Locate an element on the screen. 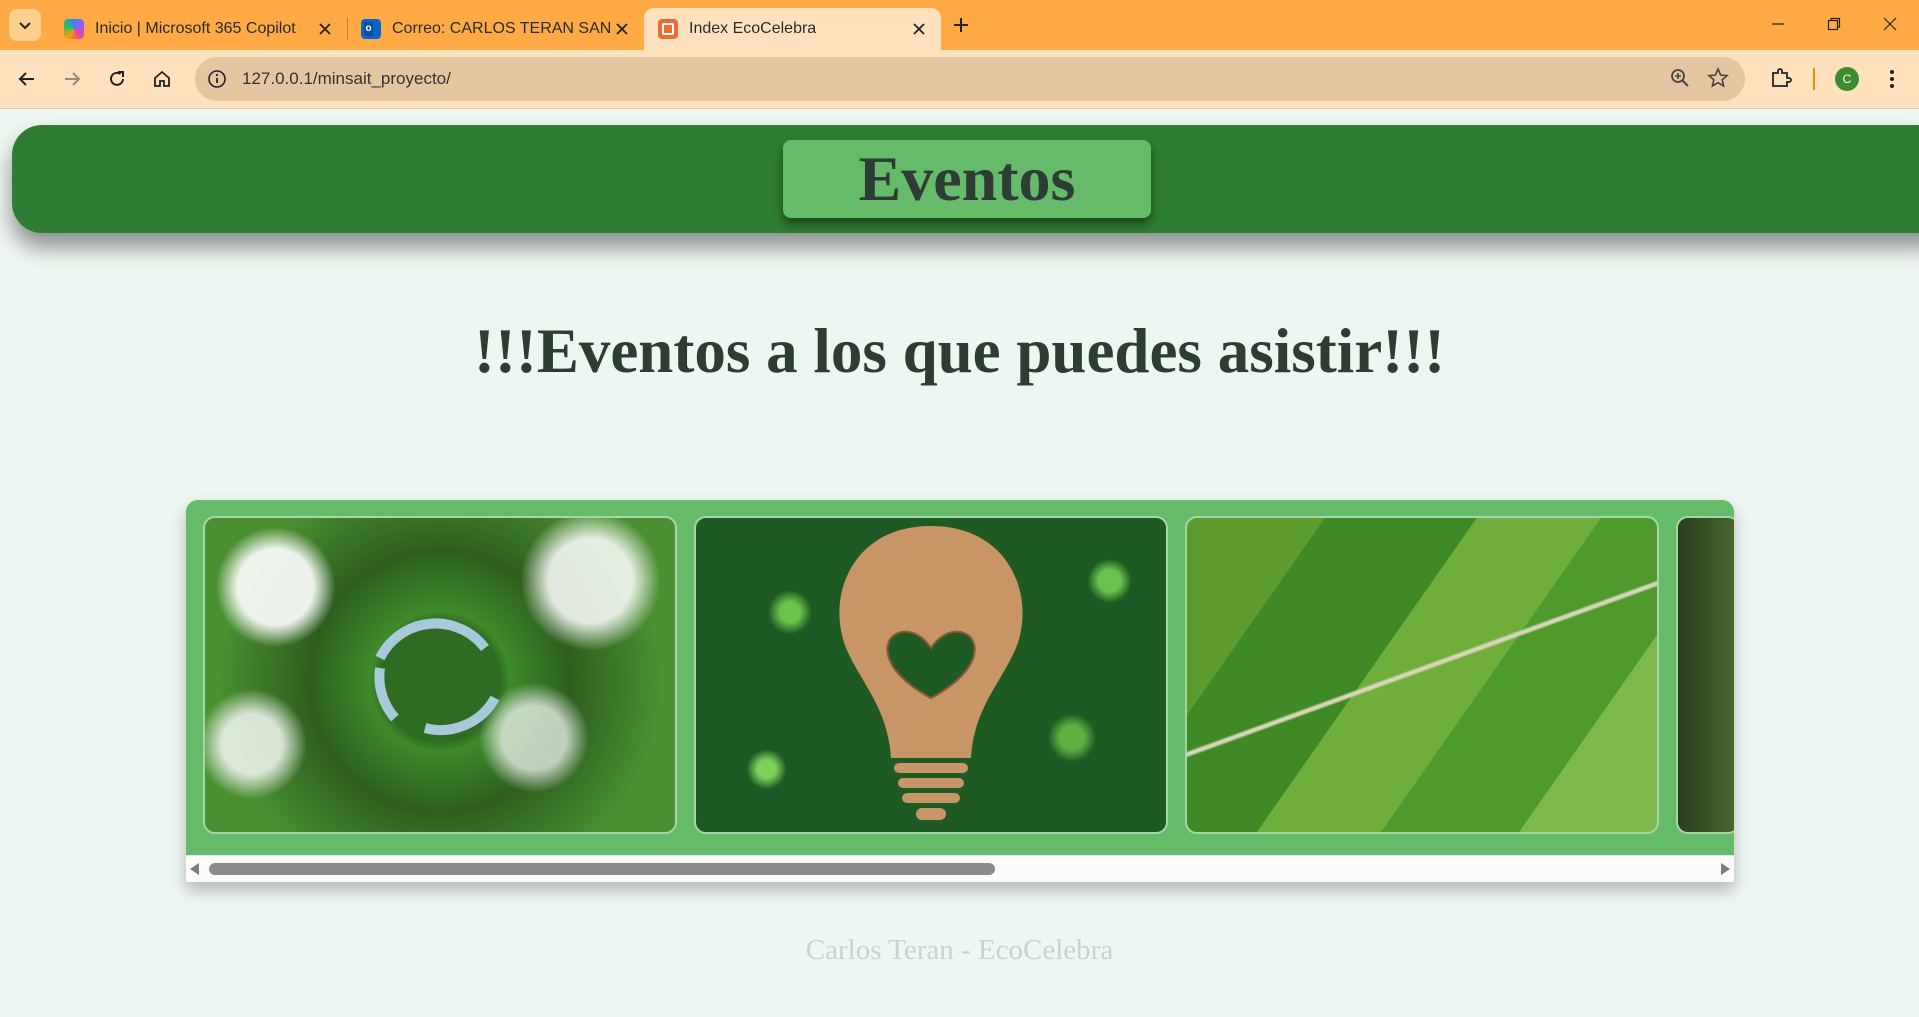 The image size is (1919, 1017). address-bar: 127.0.0.1/minsait_proyecto/ is located at coordinates (970, 79).